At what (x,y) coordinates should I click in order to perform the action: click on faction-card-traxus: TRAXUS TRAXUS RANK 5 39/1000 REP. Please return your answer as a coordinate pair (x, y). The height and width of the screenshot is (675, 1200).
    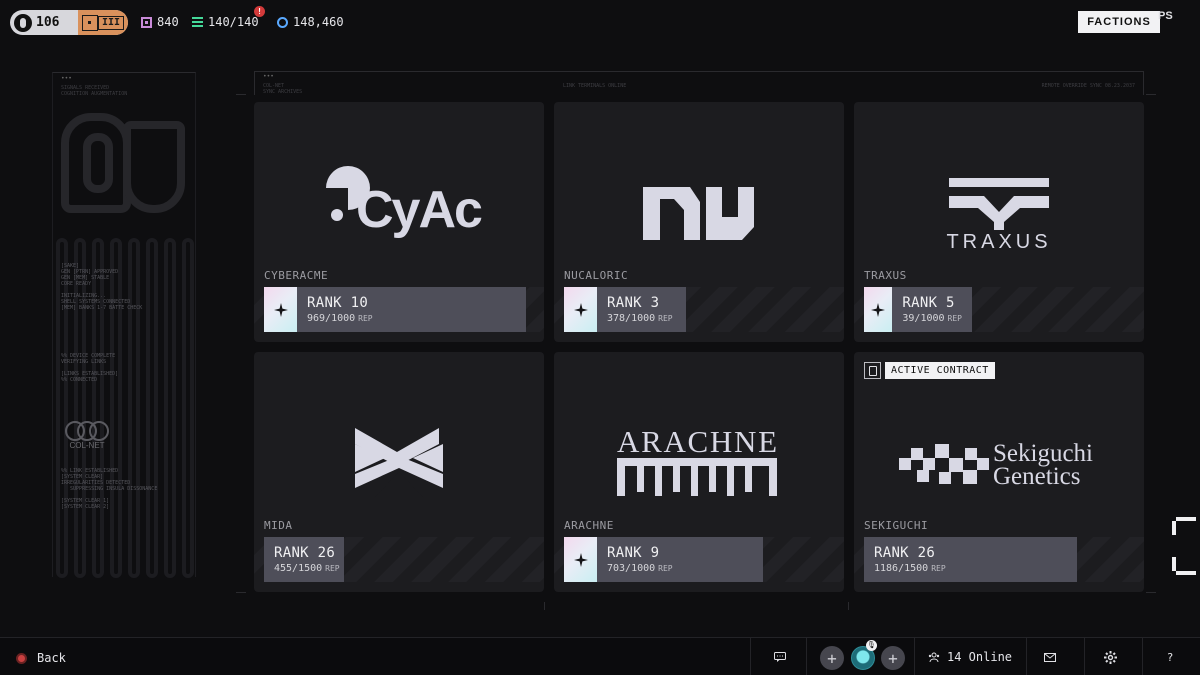
    Looking at the image, I should click on (999, 222).